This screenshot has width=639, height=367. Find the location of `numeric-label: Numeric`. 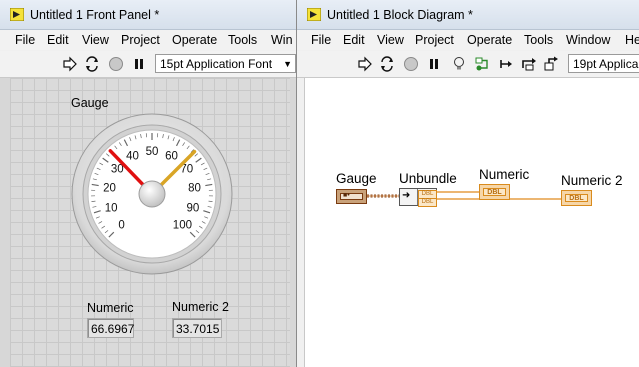

numeric-label: Numeric is located at coordinates (110, 308).